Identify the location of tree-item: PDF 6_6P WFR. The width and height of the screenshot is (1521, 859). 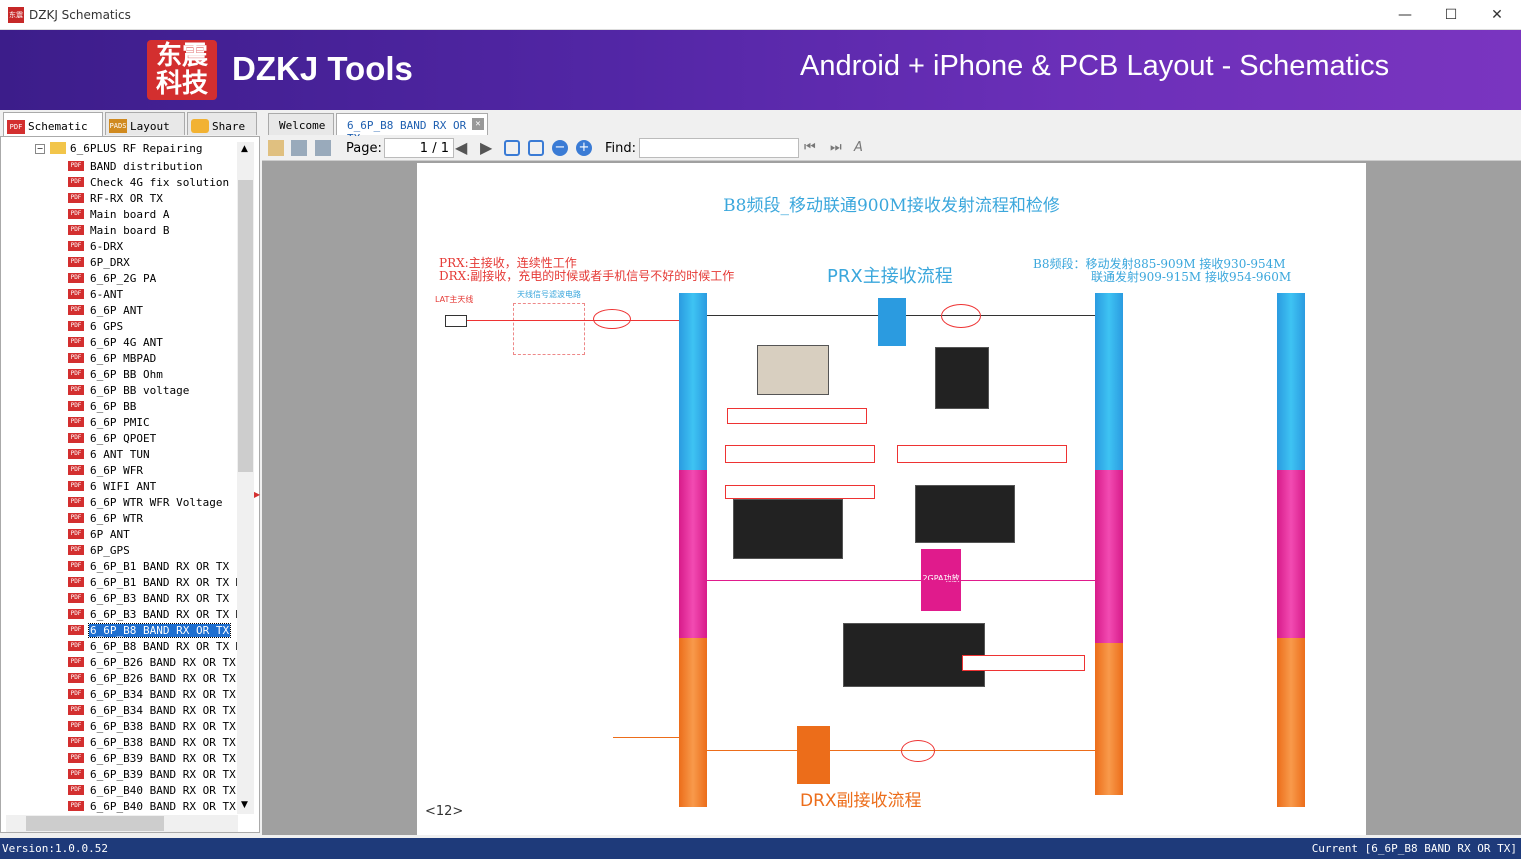
(153, 470).